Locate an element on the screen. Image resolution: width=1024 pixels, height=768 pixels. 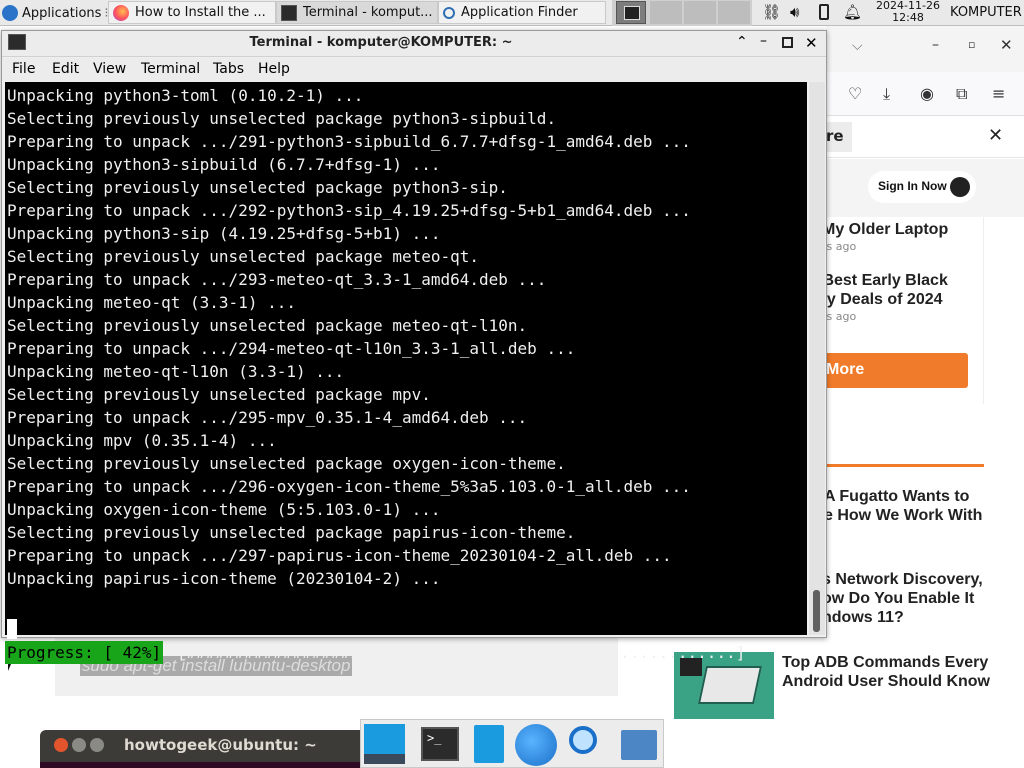
minimize-button is located at coordinates (79, 745).